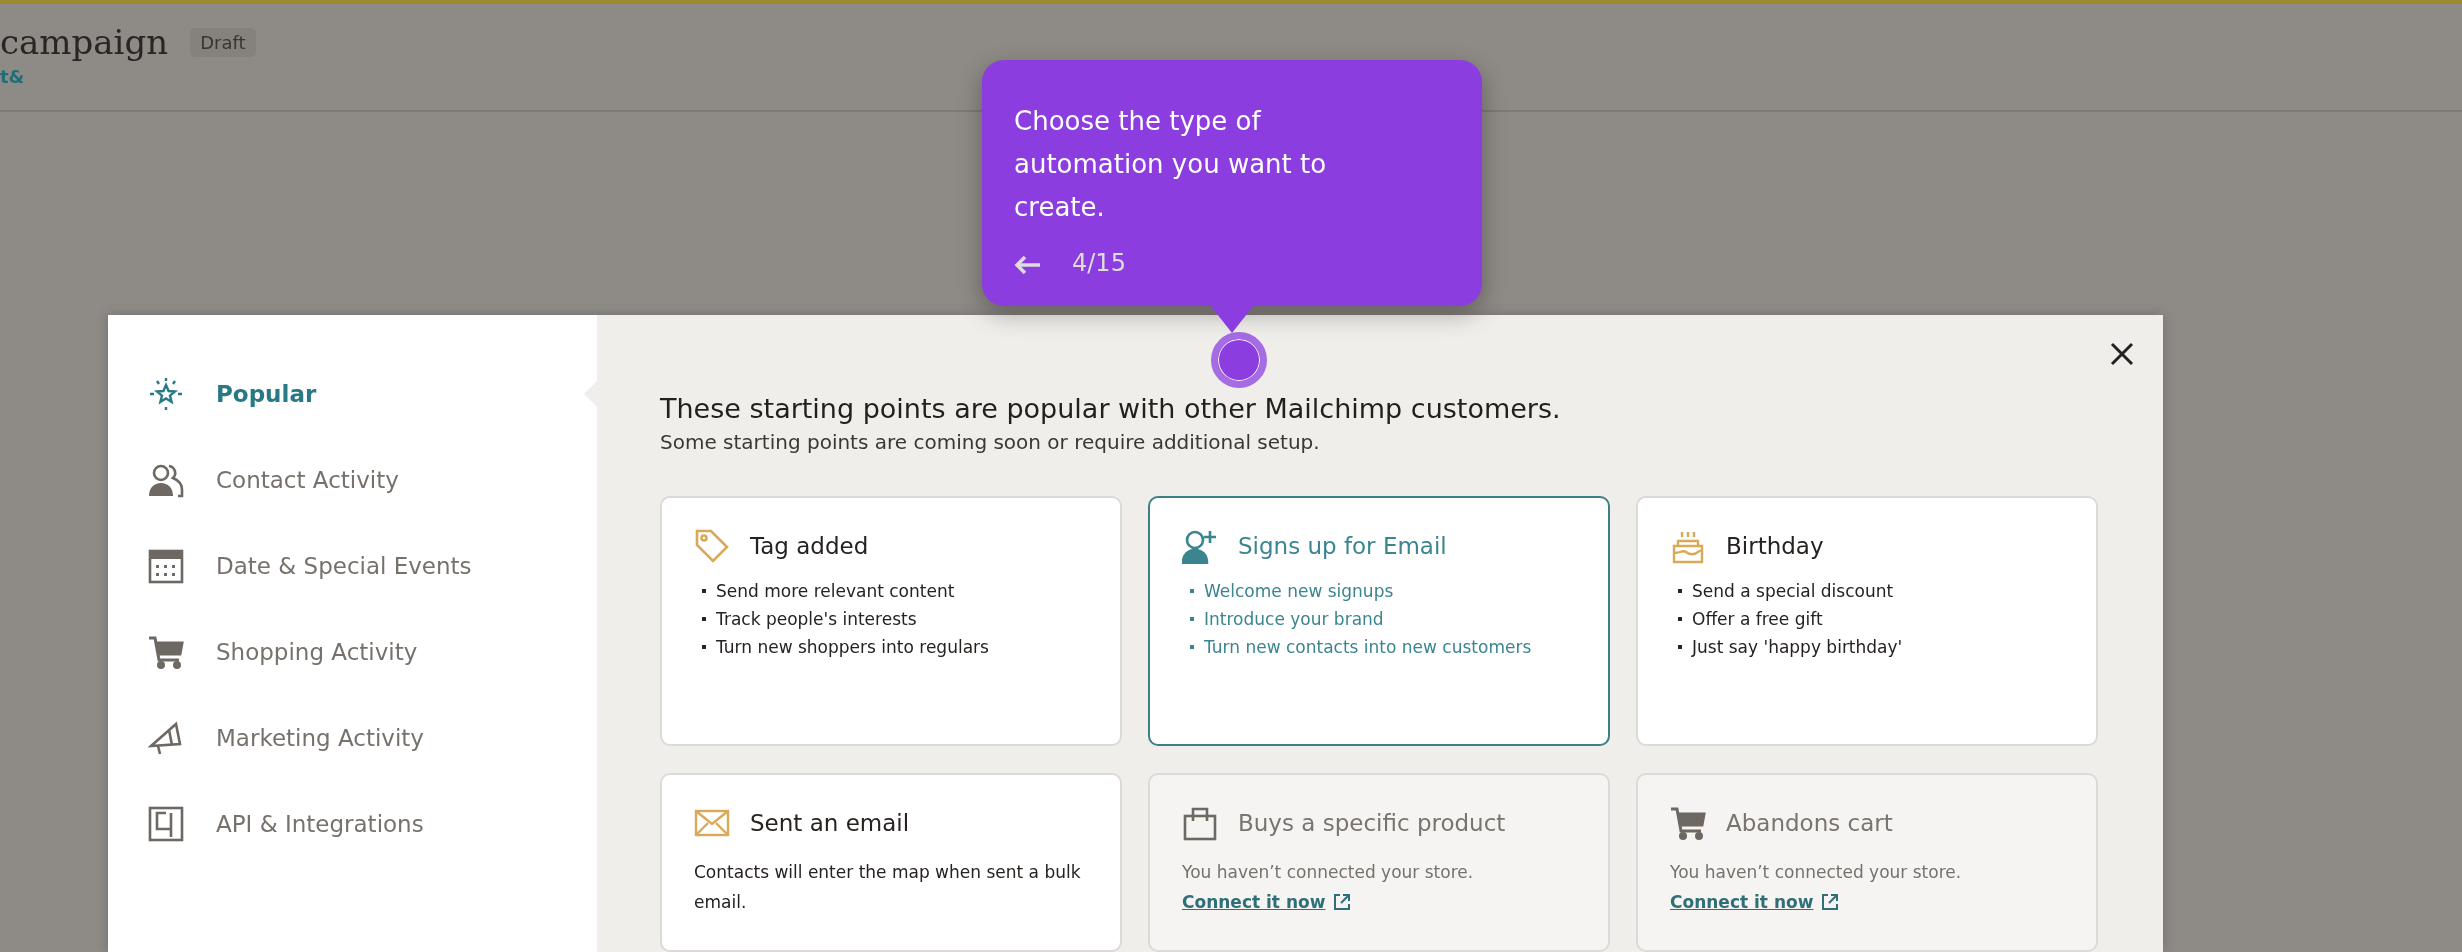 The image size is (2462, 952). Describe the element at coordinates (1793, 591) in the screenshot. I see `bullet-text: Send a special discount` at that location.